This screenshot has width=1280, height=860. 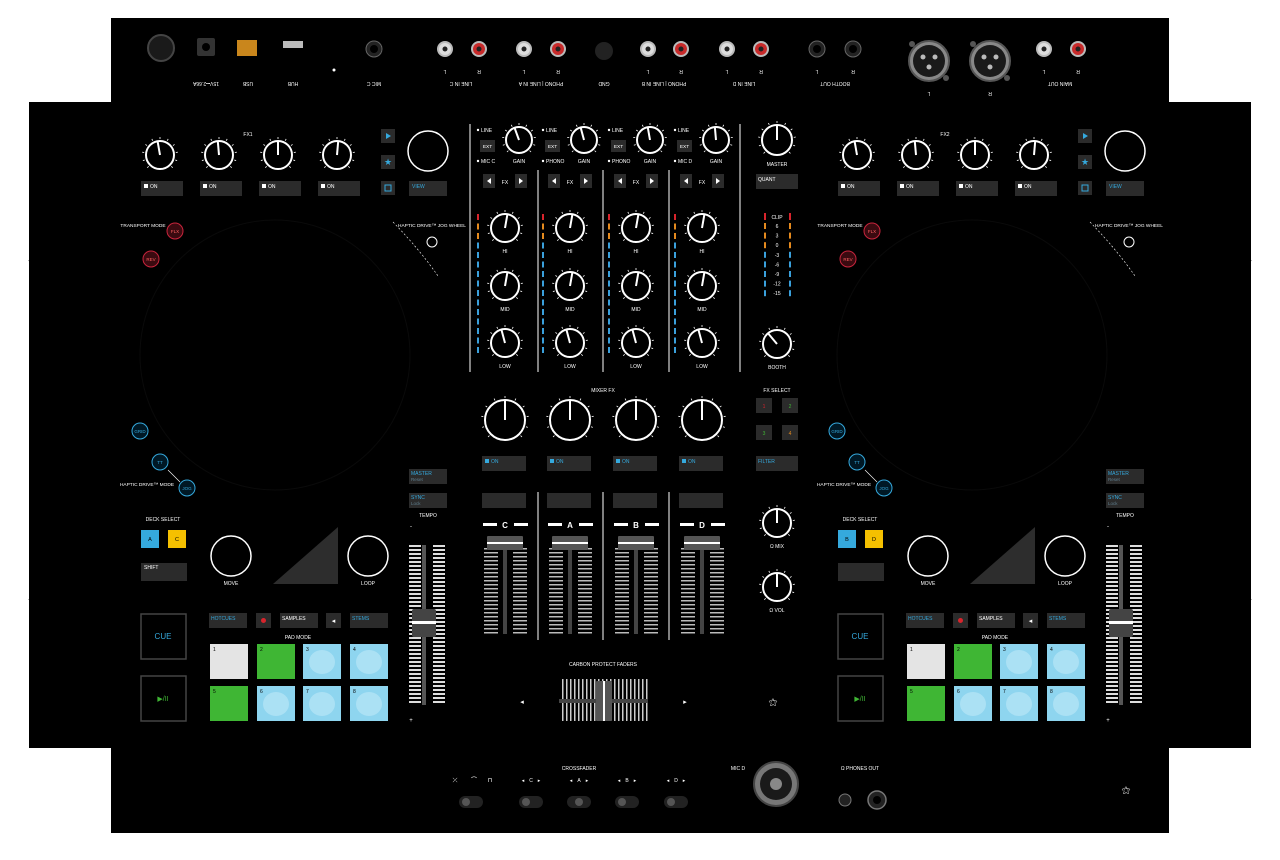 What do you see at coordinates (490, 781) in the screenshot?
I see `curve-cut-icon: ⊓` at bounding box center [490, 781].